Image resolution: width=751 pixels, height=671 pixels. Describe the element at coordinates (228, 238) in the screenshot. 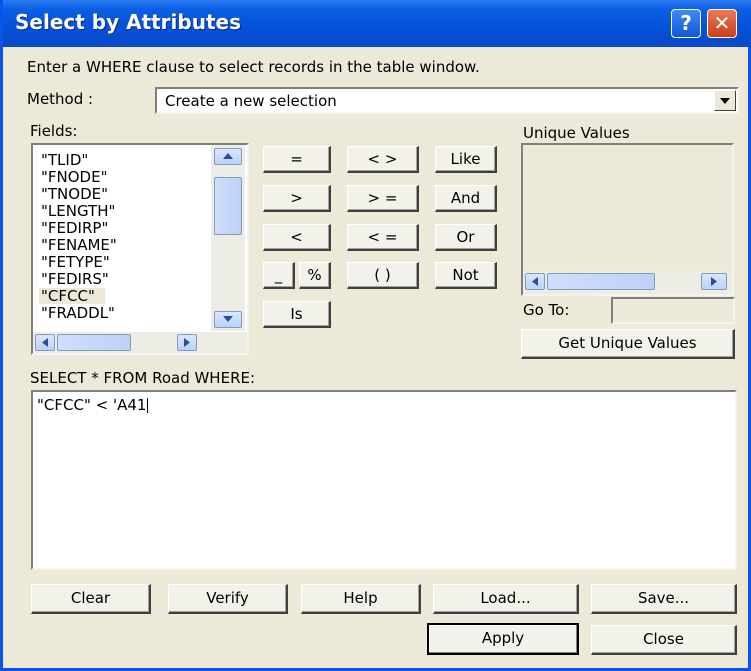

I see `fields-vertical-scrollbar` at that location.